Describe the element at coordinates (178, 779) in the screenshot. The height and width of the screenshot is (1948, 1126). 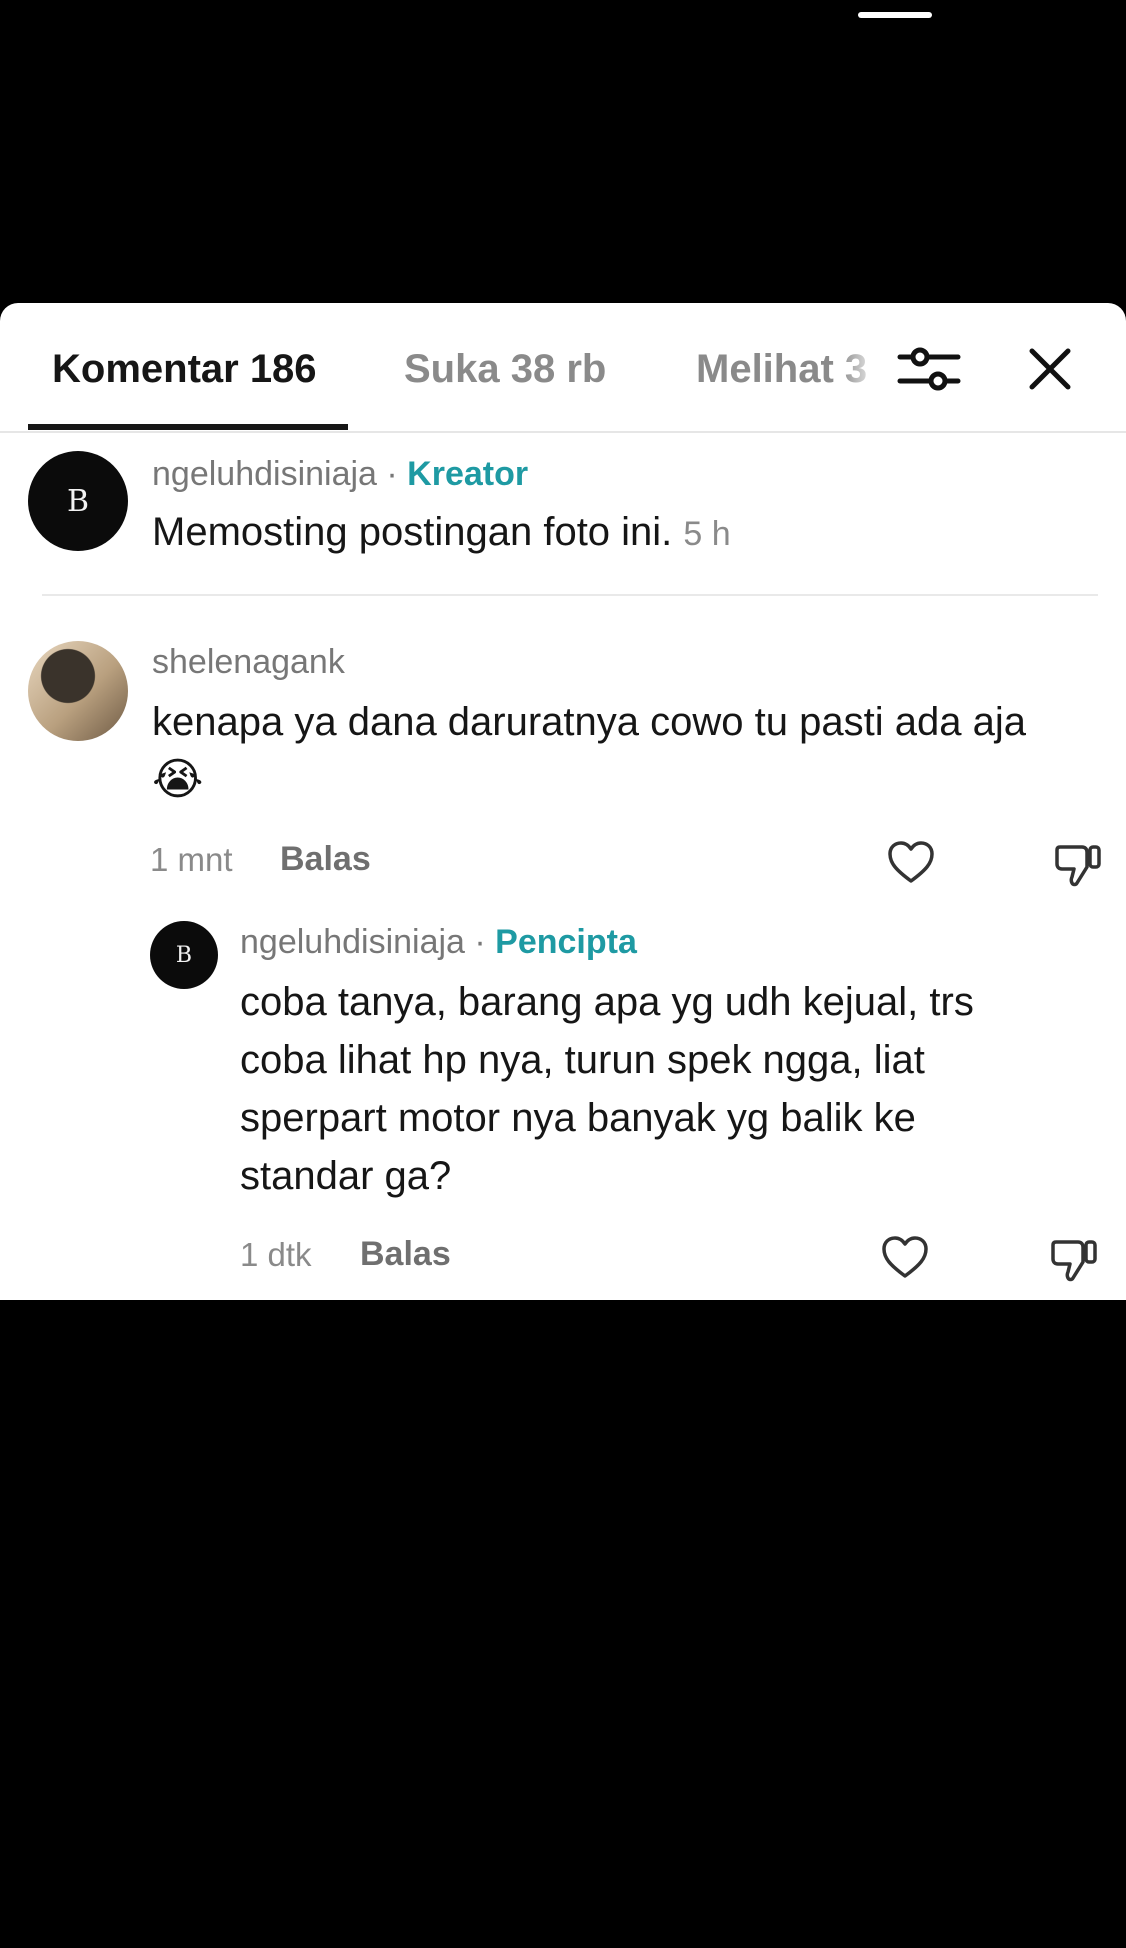
I see `crying-emoji: 😭` at that location.